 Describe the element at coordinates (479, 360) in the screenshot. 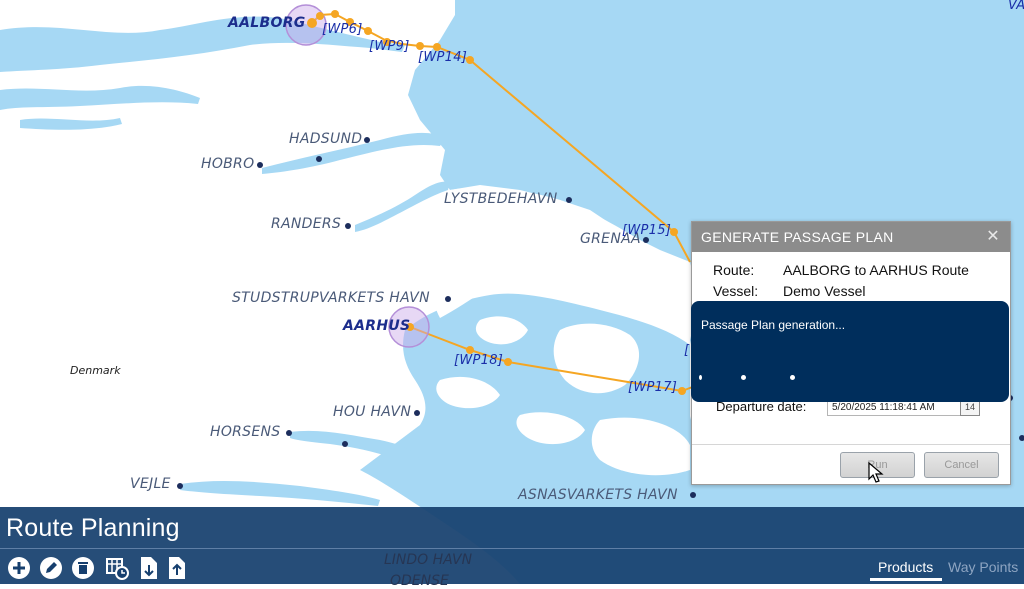

I see `waypoint-label: [WP18]` at that location.